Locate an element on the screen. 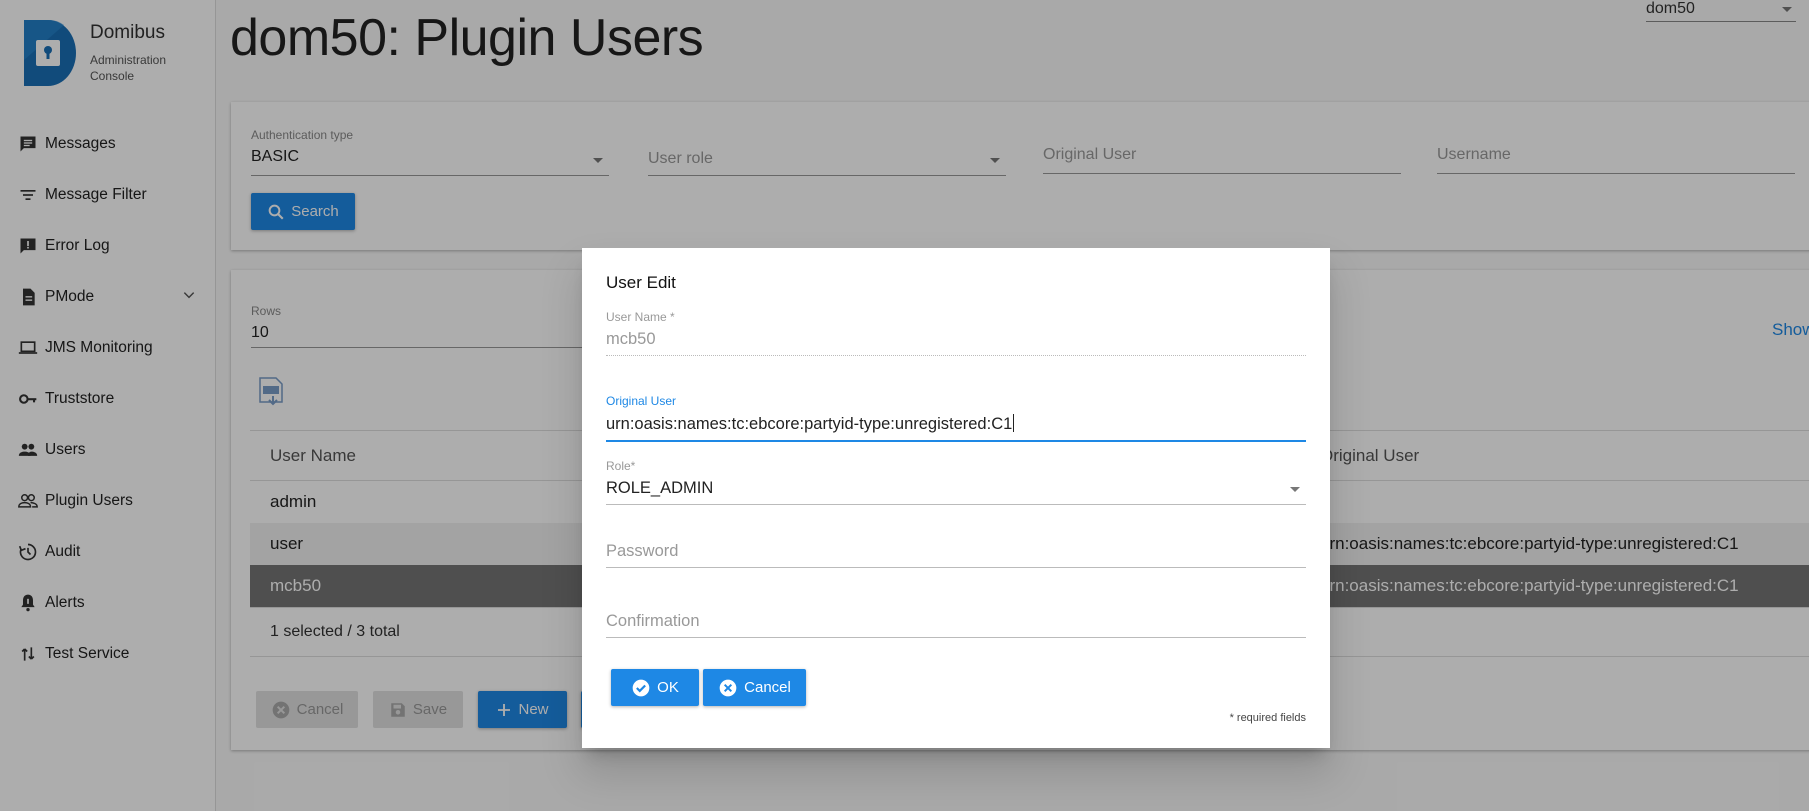  dialog-cancel-button: Cancel is located at coordinates (754, 687).